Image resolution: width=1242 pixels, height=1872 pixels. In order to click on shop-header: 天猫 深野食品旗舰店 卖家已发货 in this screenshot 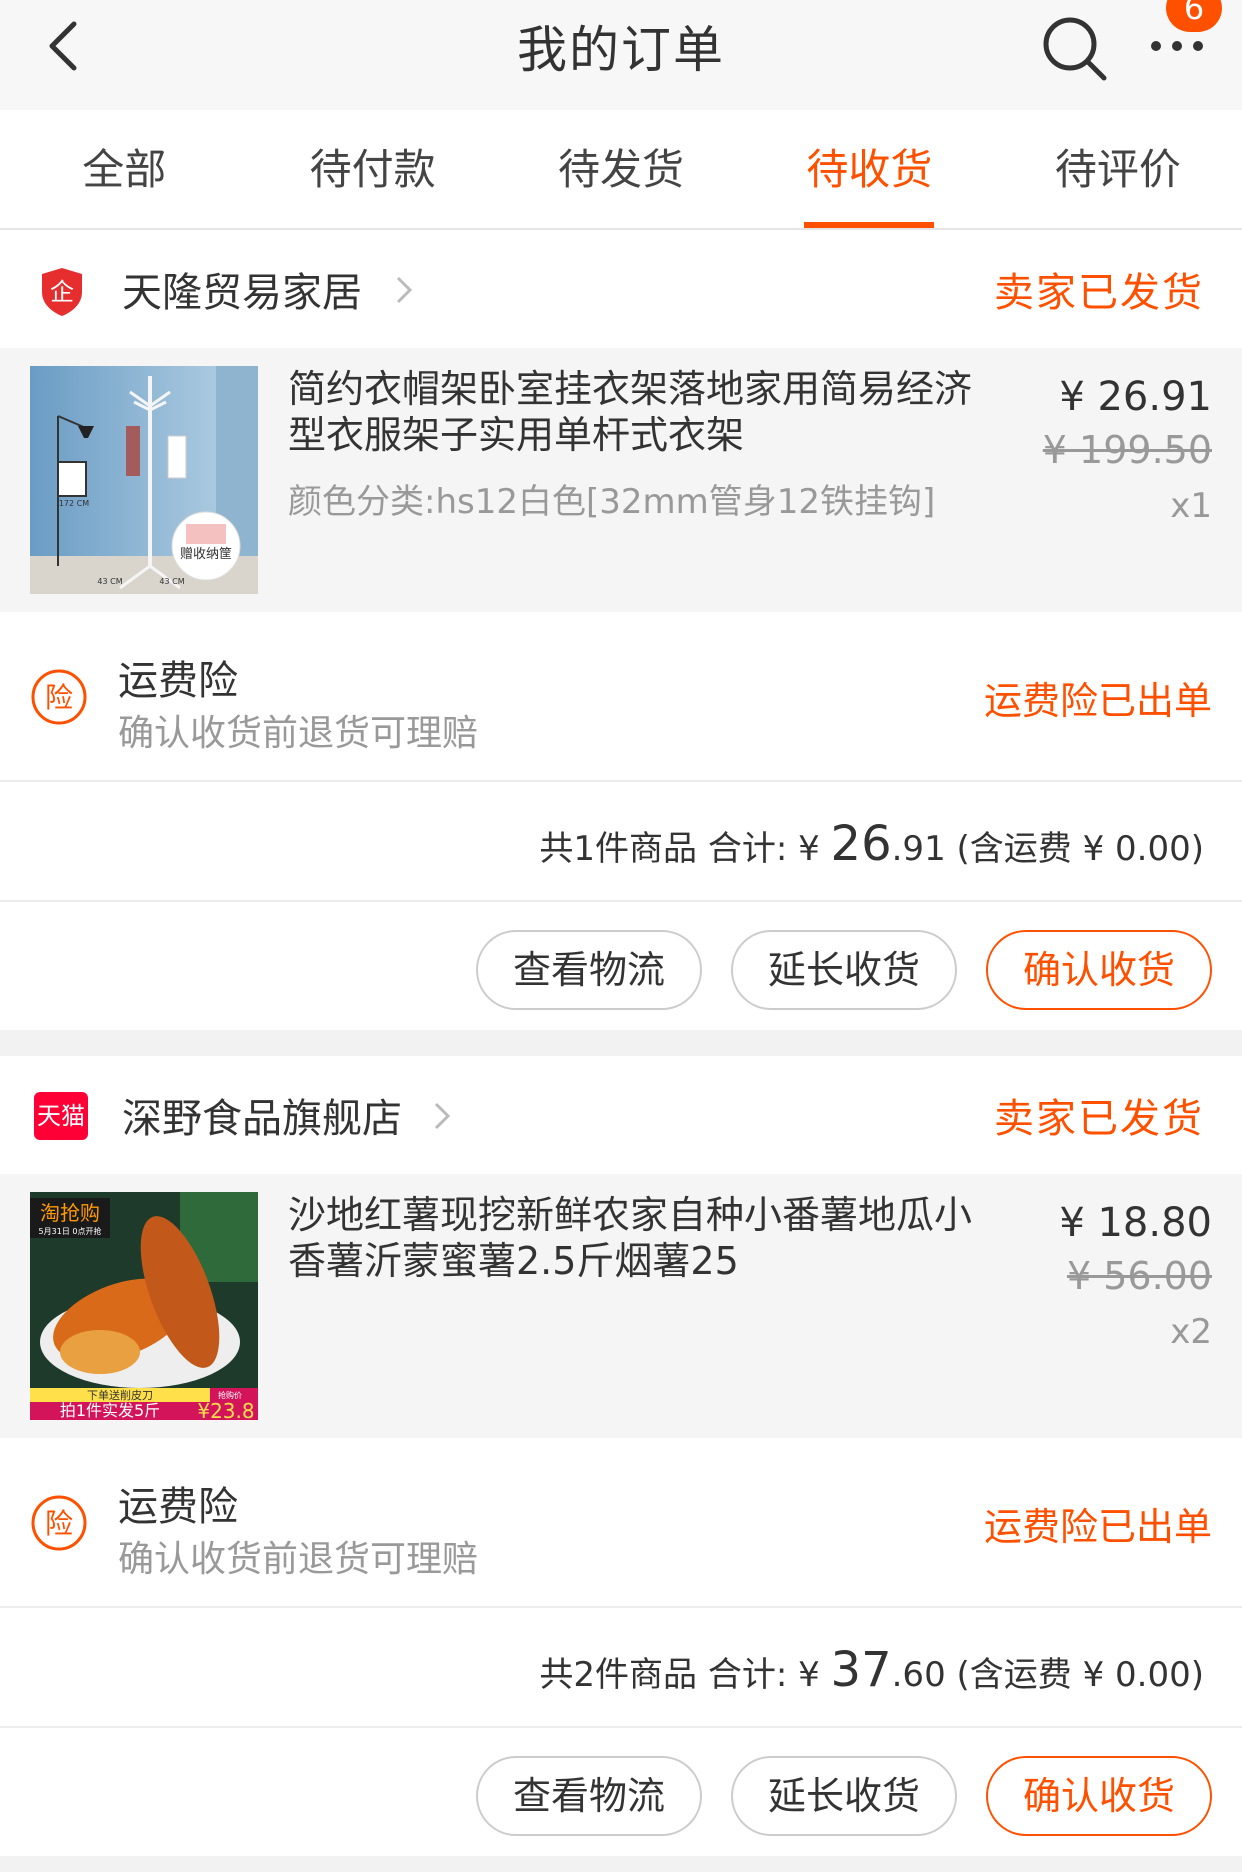, I will do `click(621, 1115)`.